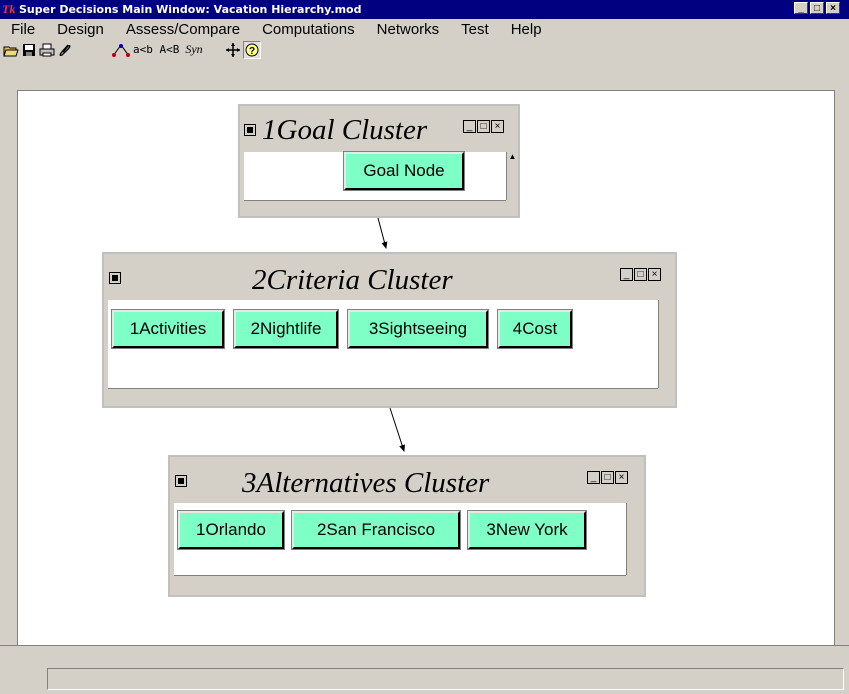  I want to click on cluster-vscroll: ▲, so click(512, 176).